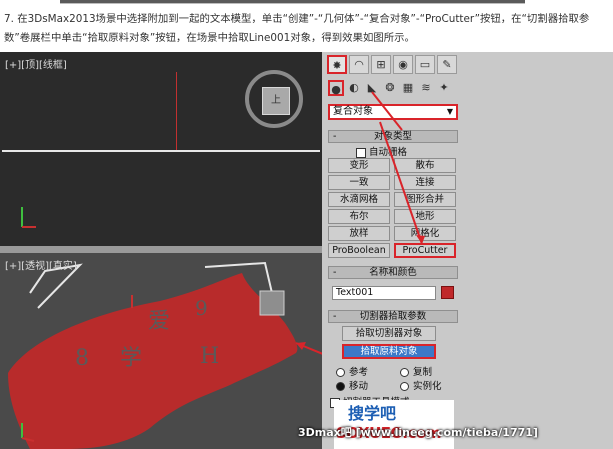 The width and height of the screenshot is (613, 449). Describe the element at coordinates (28, 217) in the screenshot. I see `top-axis-gizmo` at that location.